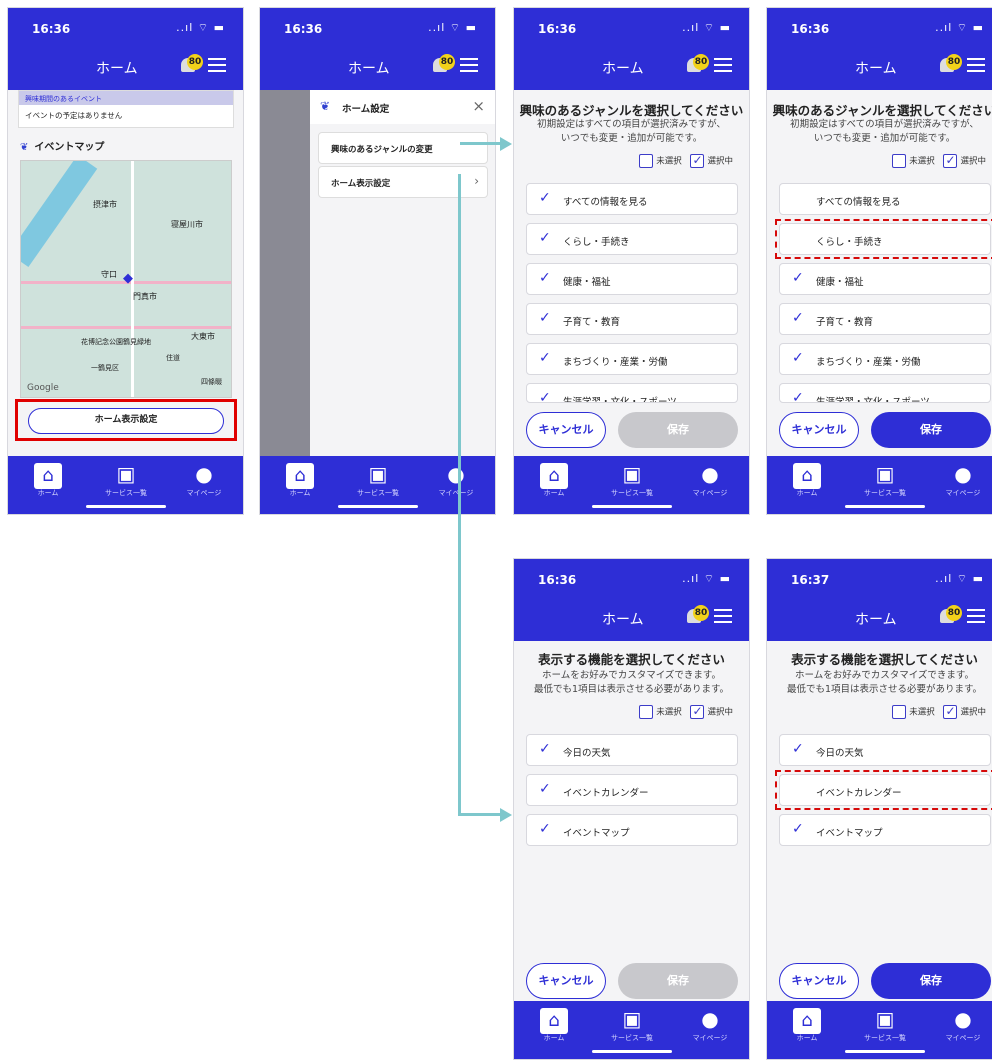  Describe the element at coordinates (105, 204) in the screenshot. I see `map-label: 摂津市` at that location.